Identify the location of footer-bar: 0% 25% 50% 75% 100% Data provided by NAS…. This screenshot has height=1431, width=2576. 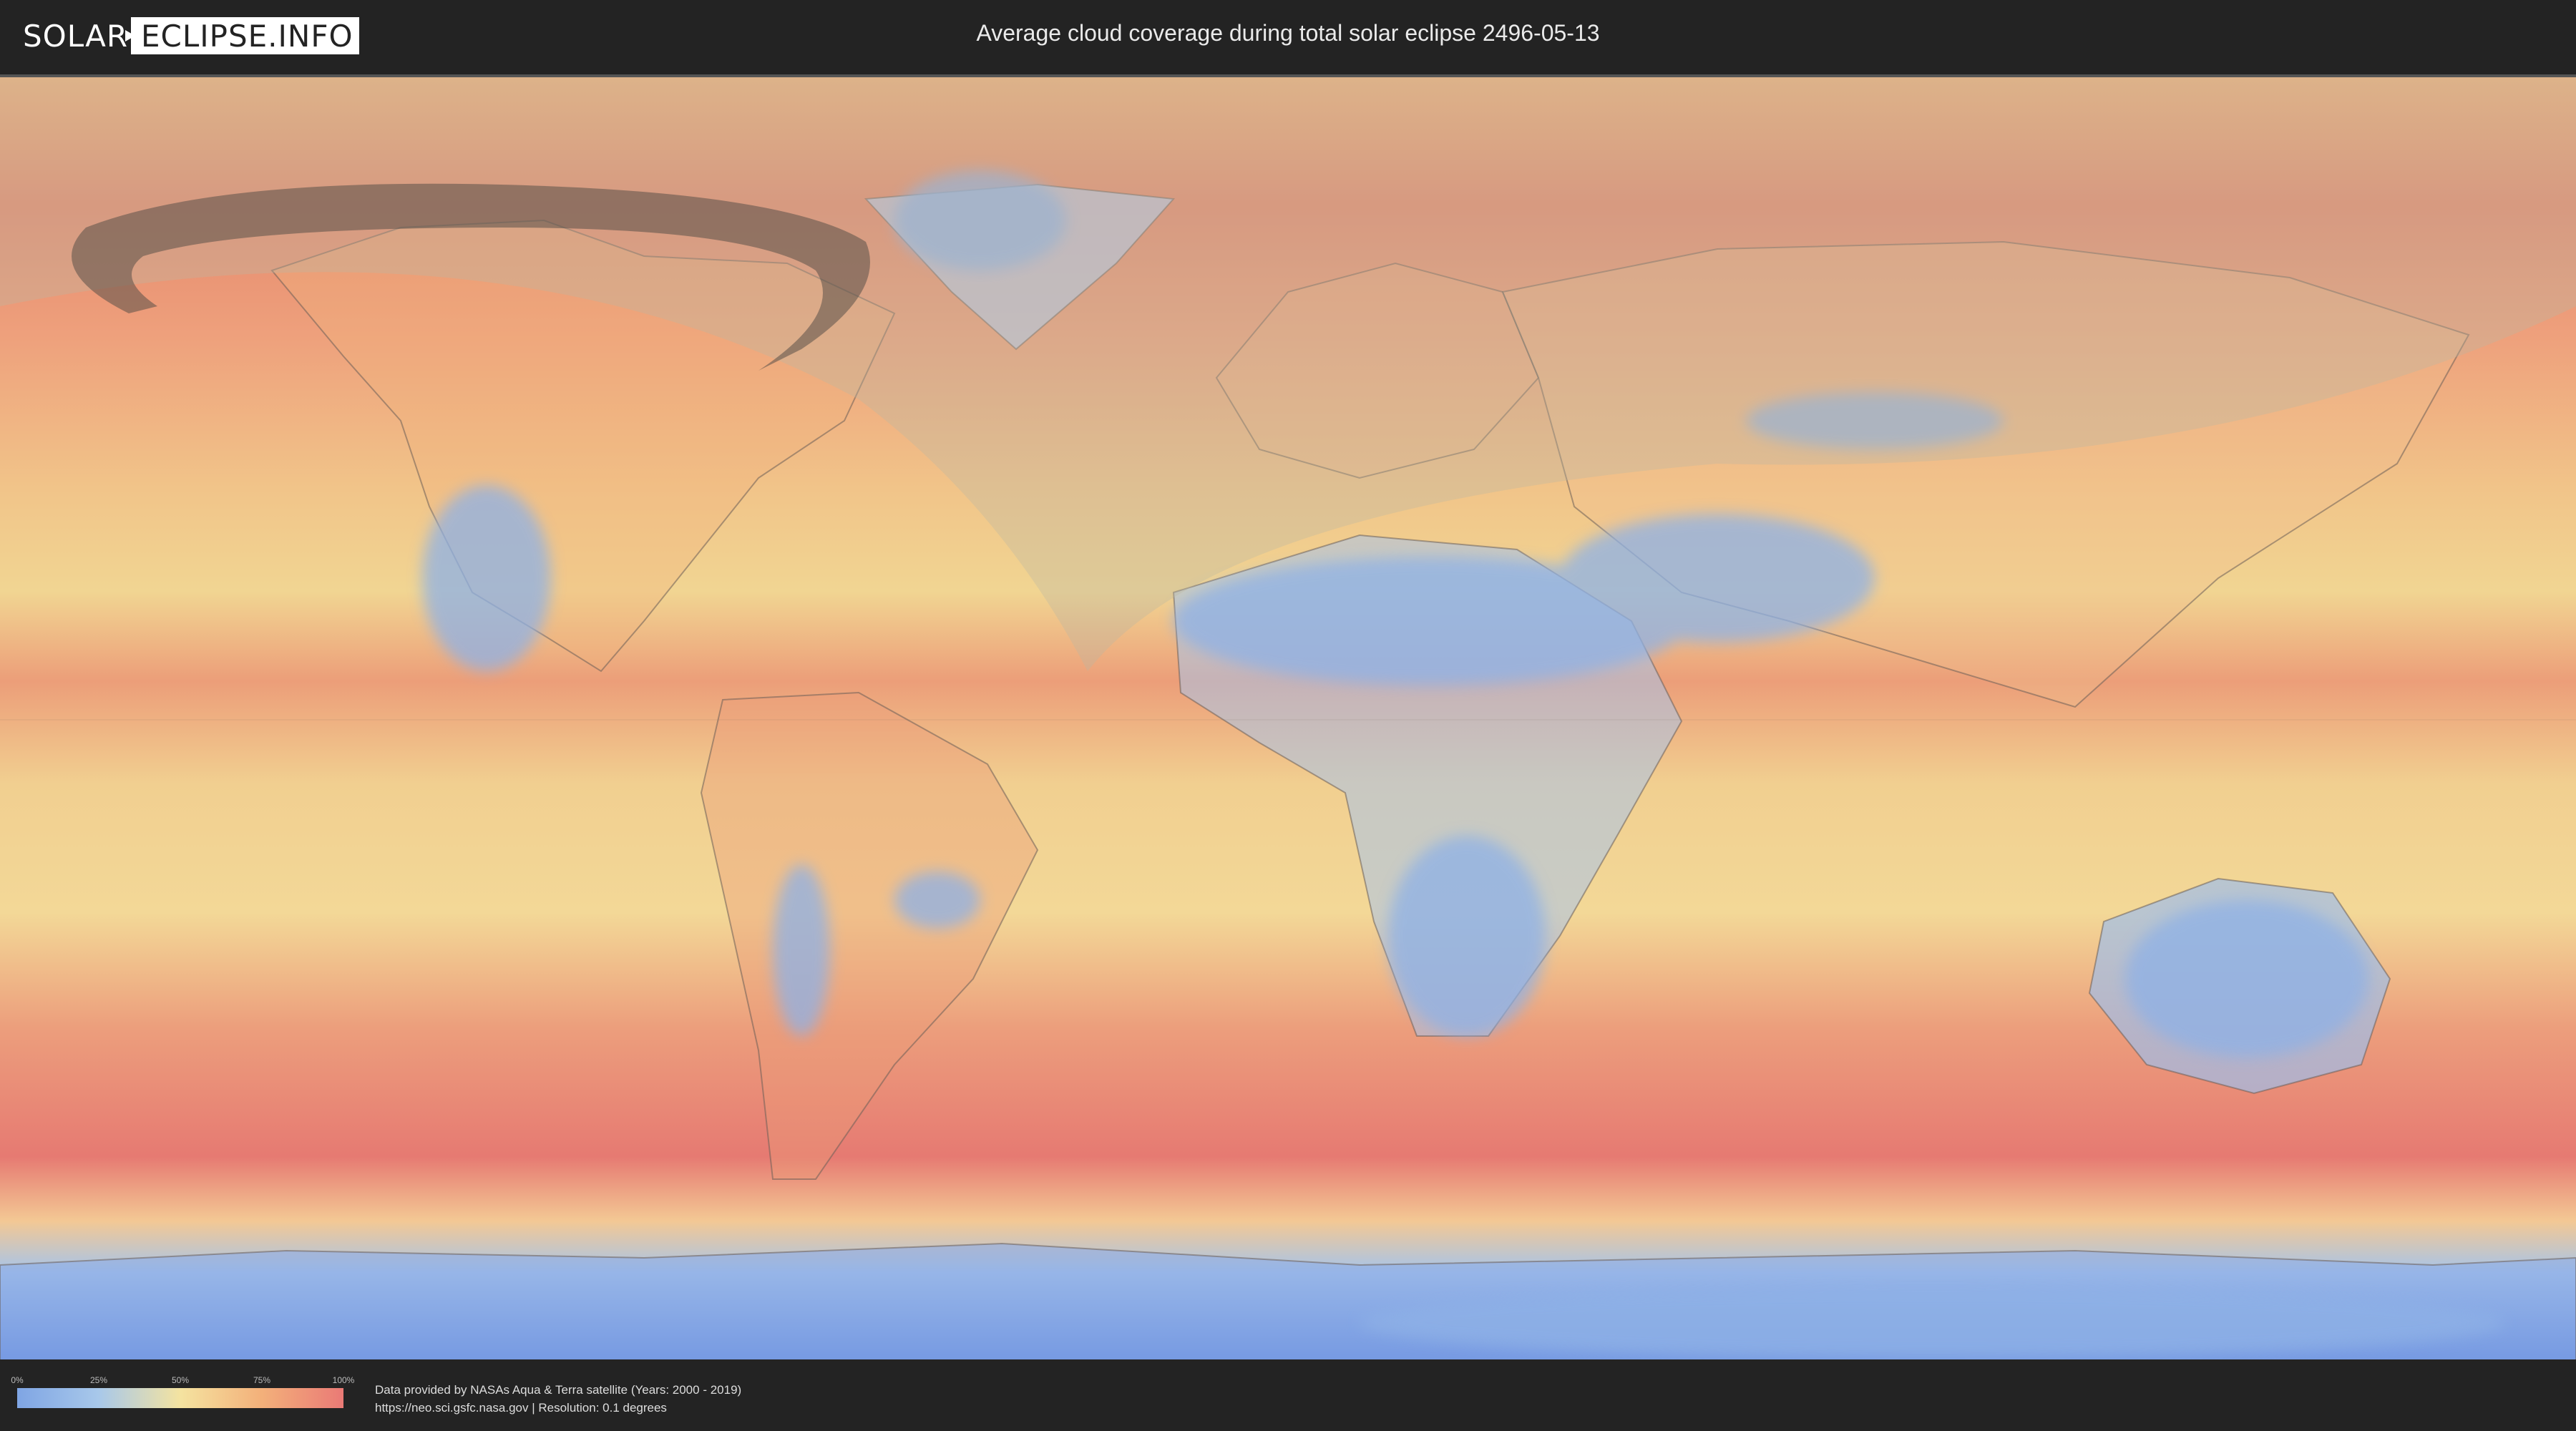
(1288, 1395).